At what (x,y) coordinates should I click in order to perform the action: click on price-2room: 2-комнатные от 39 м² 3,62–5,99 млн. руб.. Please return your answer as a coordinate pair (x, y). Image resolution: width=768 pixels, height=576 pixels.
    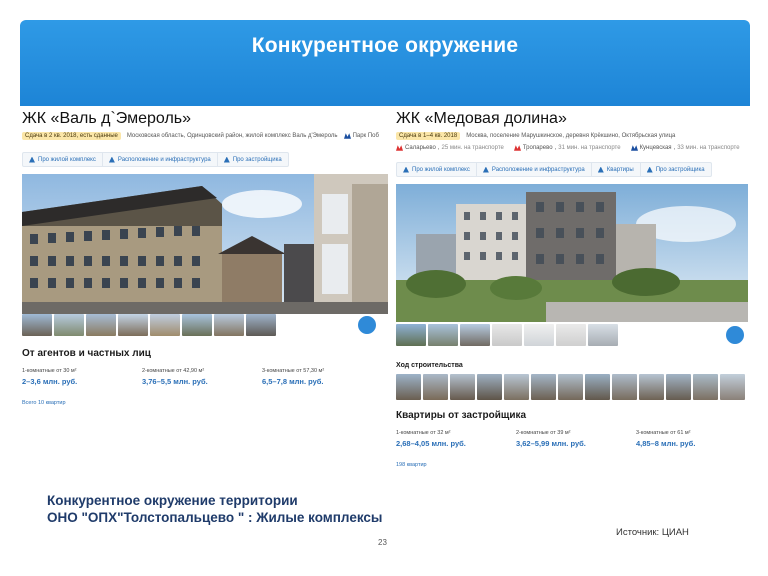
    Looking at the image, I should click on (565, 439).